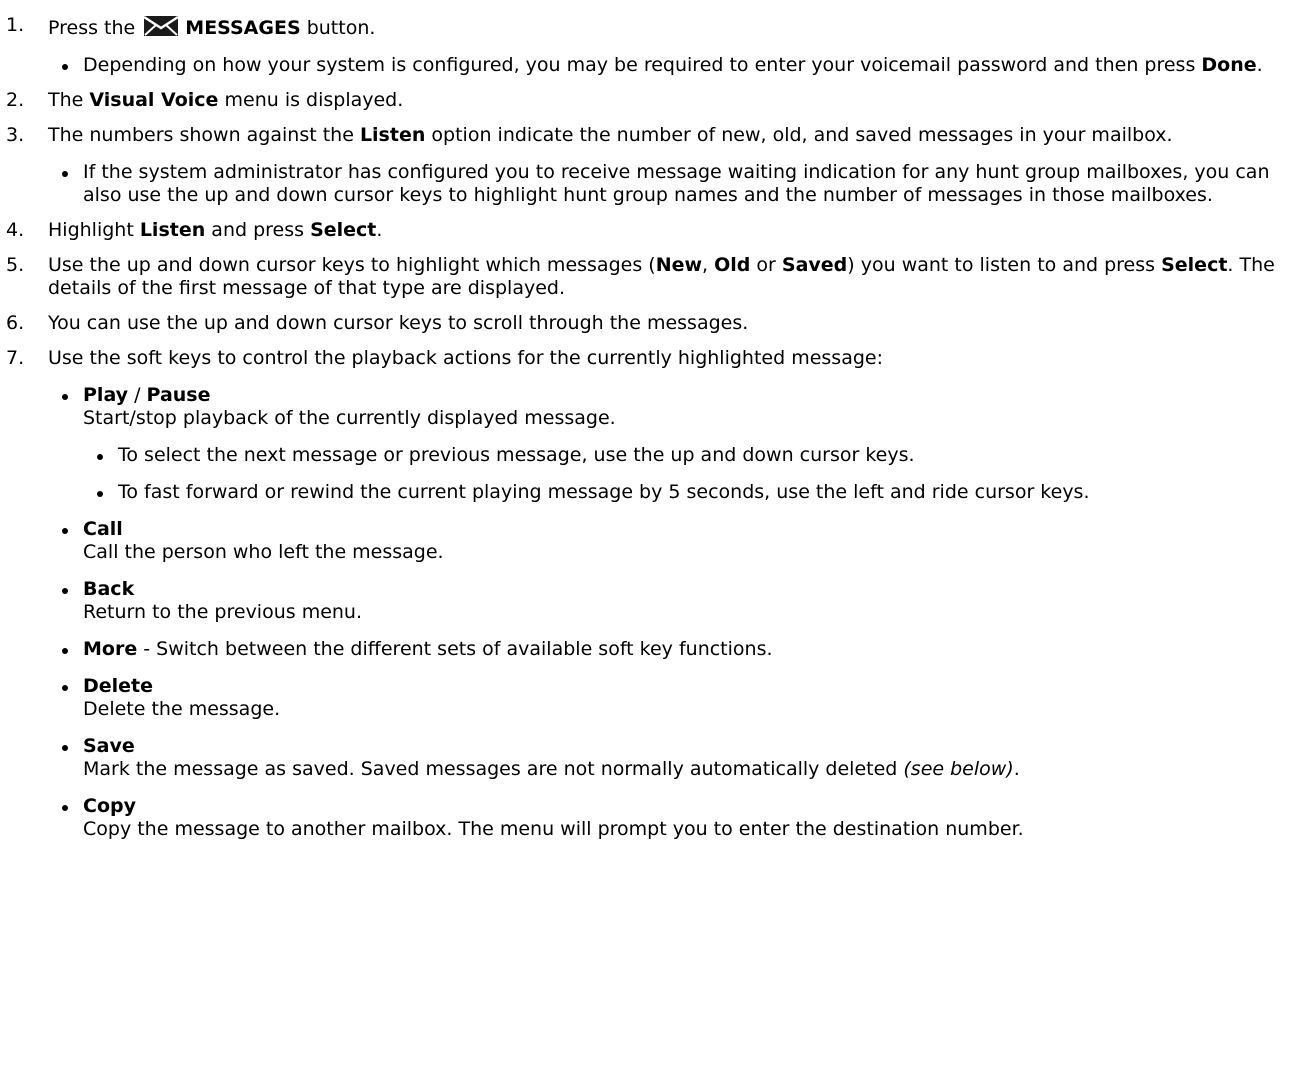  What do you see at coordinates (204, 135) in the screenshot?
I see `step-text: The numbers shown against the` at bounding box center [204, 135].